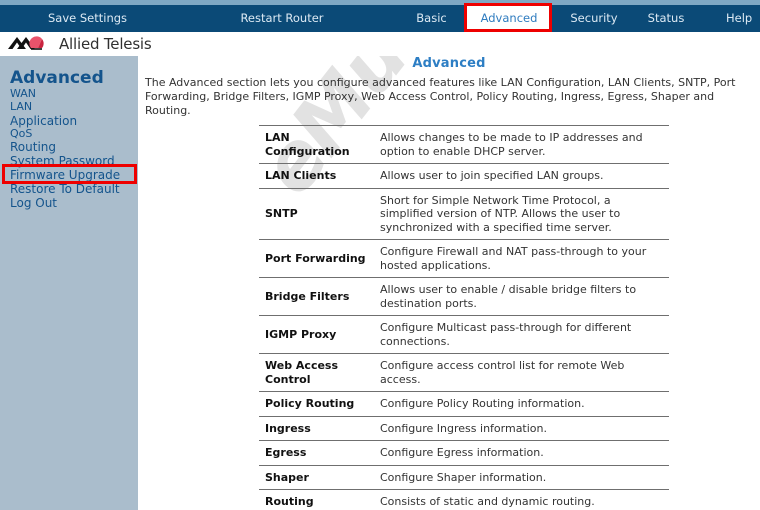 This screenshot has width=760, height=510. What do you see at coordinates (317, 296) in the screenshot?
I see `feature-name: Bridge Filters` at bounding box center [317, 296].